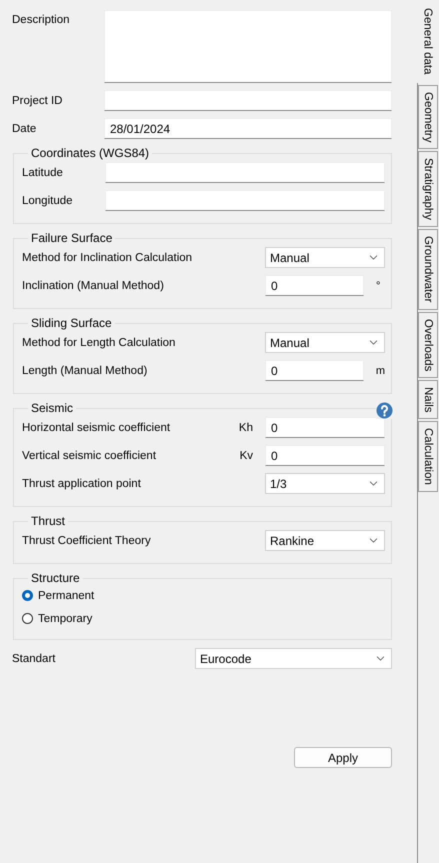  I want to click on group-title: Seismic, so click(52, 408).